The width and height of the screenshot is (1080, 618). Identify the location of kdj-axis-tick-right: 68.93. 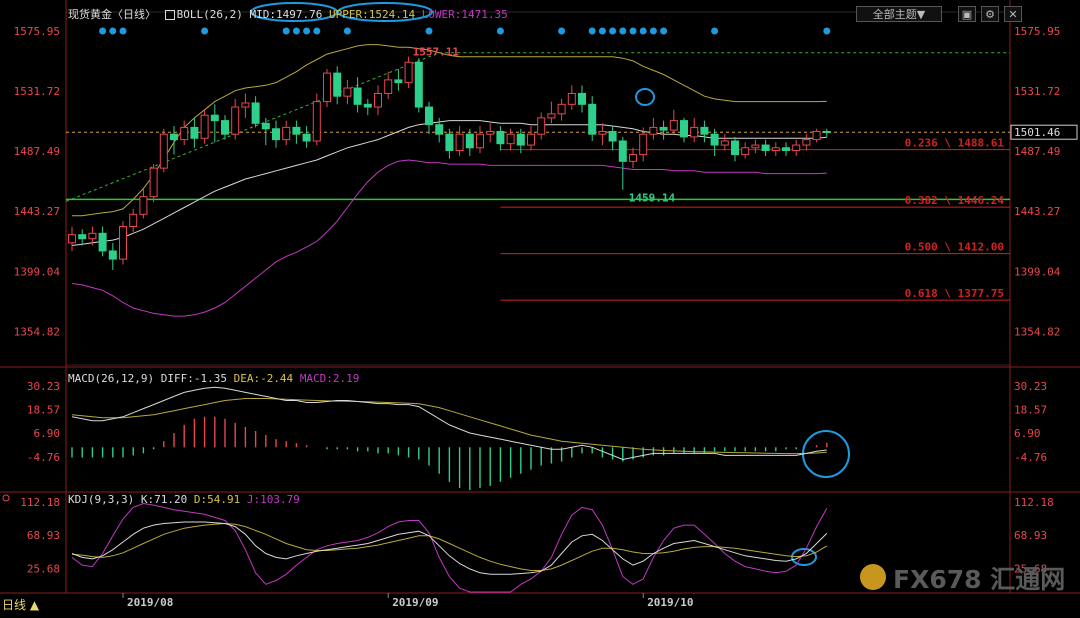
(1030, 535).